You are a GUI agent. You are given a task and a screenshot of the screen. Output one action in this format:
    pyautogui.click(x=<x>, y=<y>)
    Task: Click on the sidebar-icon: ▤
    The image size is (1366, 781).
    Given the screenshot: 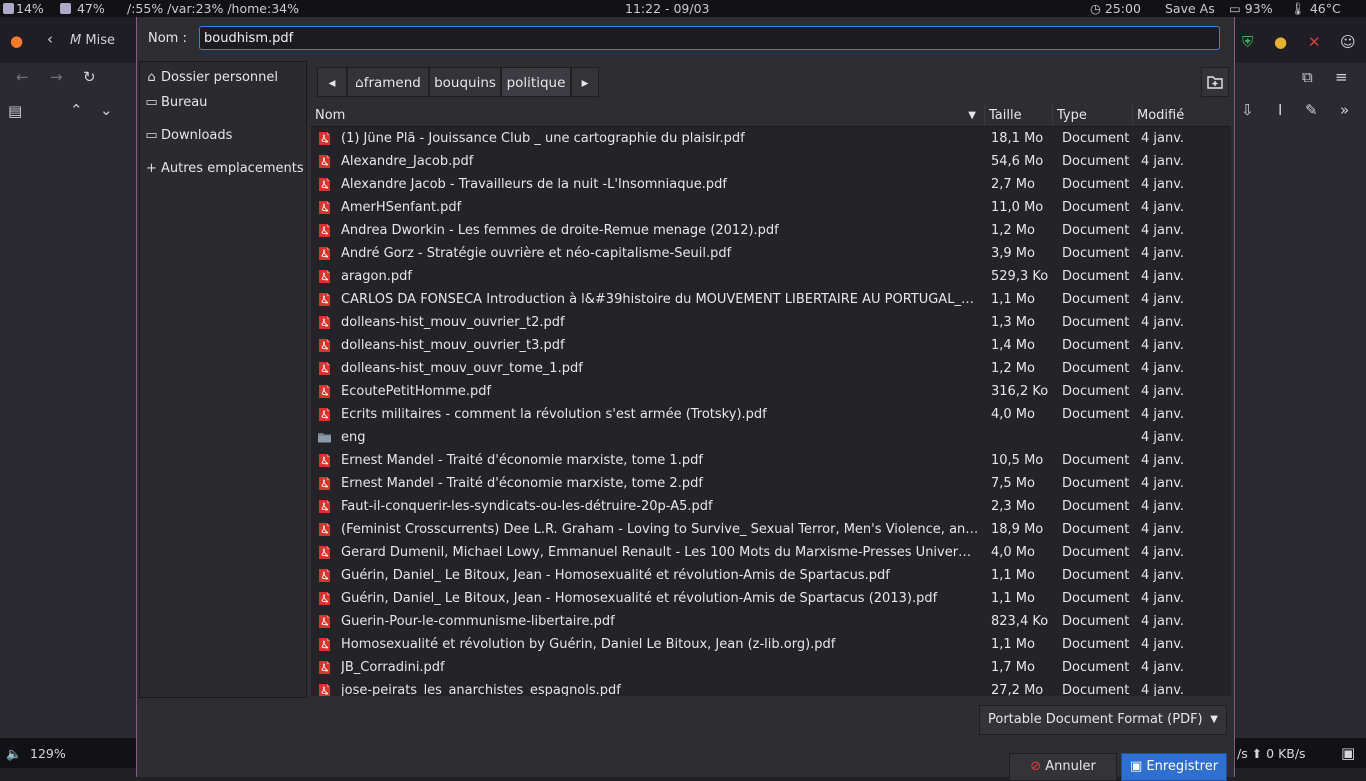 What is the action you would take?
    pyautogui.click(x=15, y=111)
    